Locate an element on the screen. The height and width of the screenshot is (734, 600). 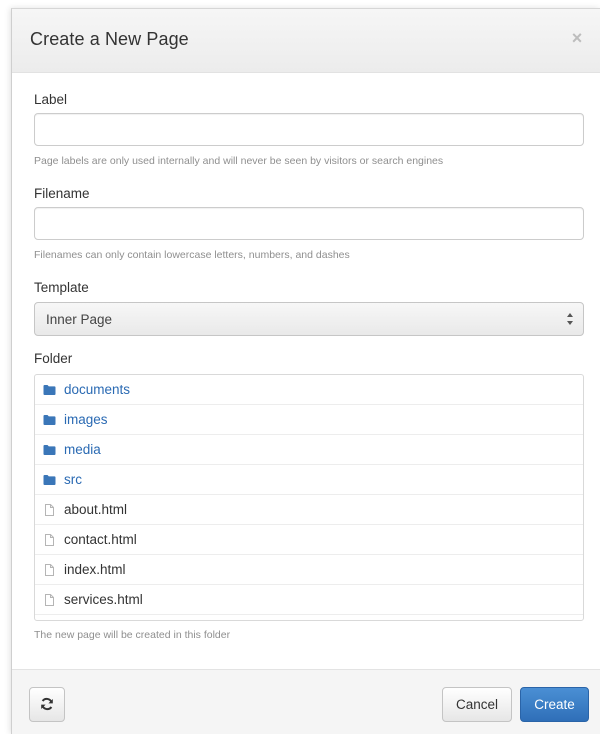
select-arrows-icon is located at coordinates (570, 319).